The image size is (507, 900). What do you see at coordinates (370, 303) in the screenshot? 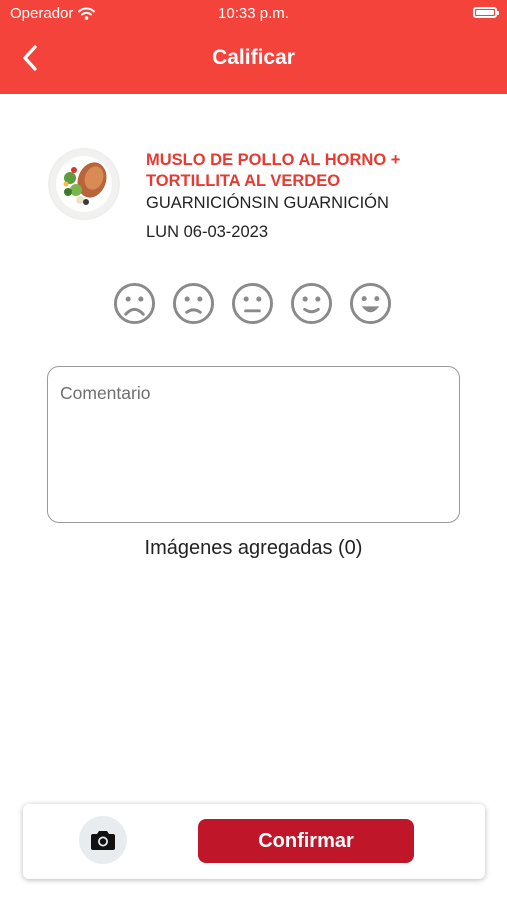
I see `happy-face-icon` at bounding box center [370, 303].